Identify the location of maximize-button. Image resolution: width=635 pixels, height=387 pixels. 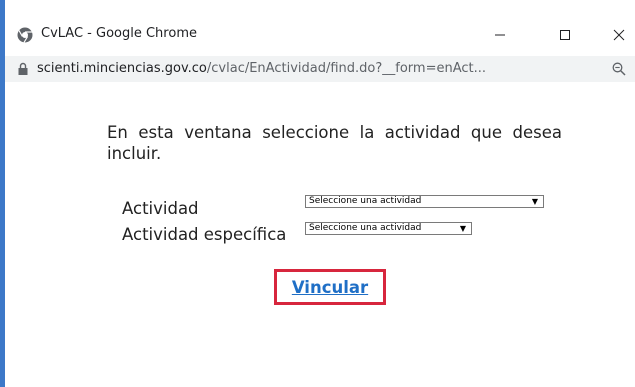
(565, 35).